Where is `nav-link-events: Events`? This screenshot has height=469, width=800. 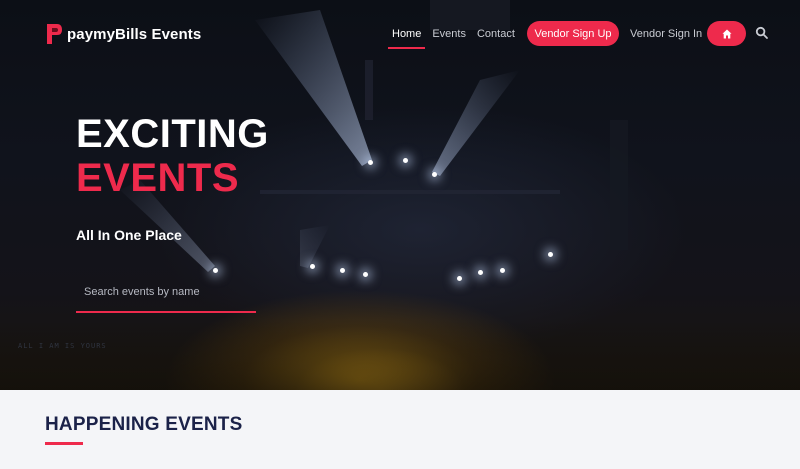 nav-link-events: Events is located at coordinates (449, 34).